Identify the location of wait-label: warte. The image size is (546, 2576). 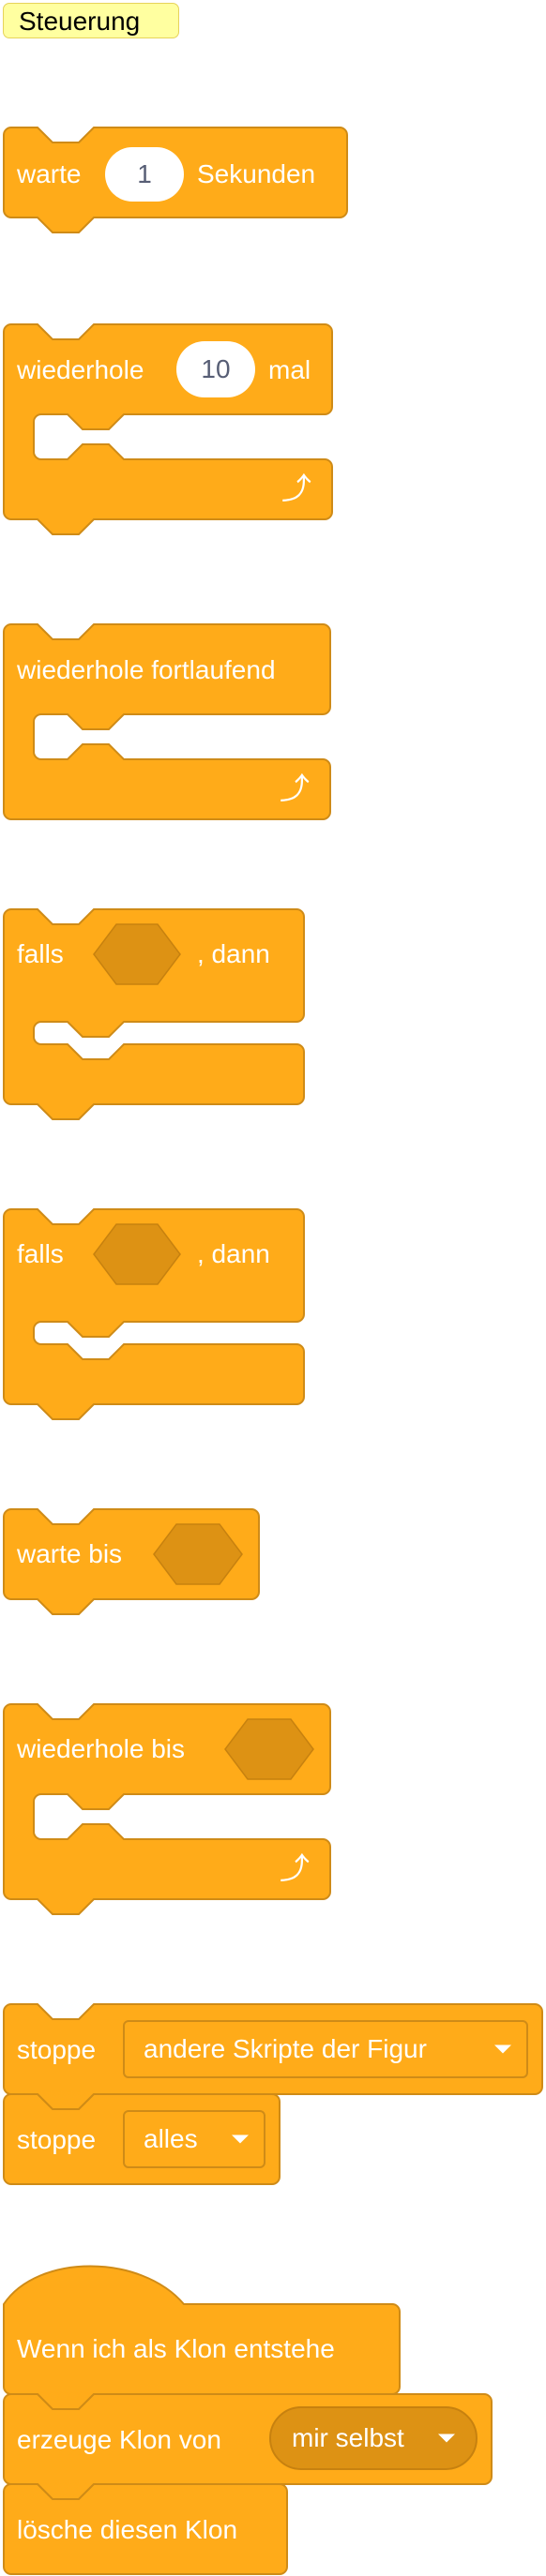
(49, 174).